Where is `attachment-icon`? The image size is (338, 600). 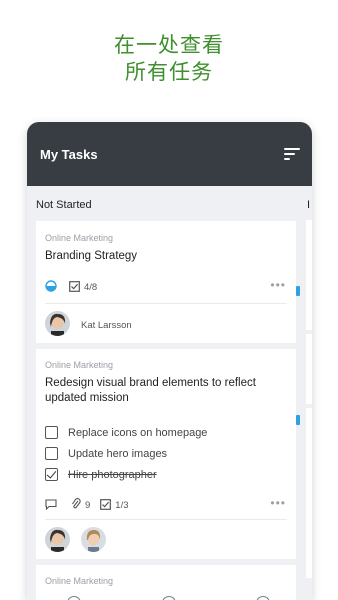 attachment-icon is located at coordinates (76, 505).